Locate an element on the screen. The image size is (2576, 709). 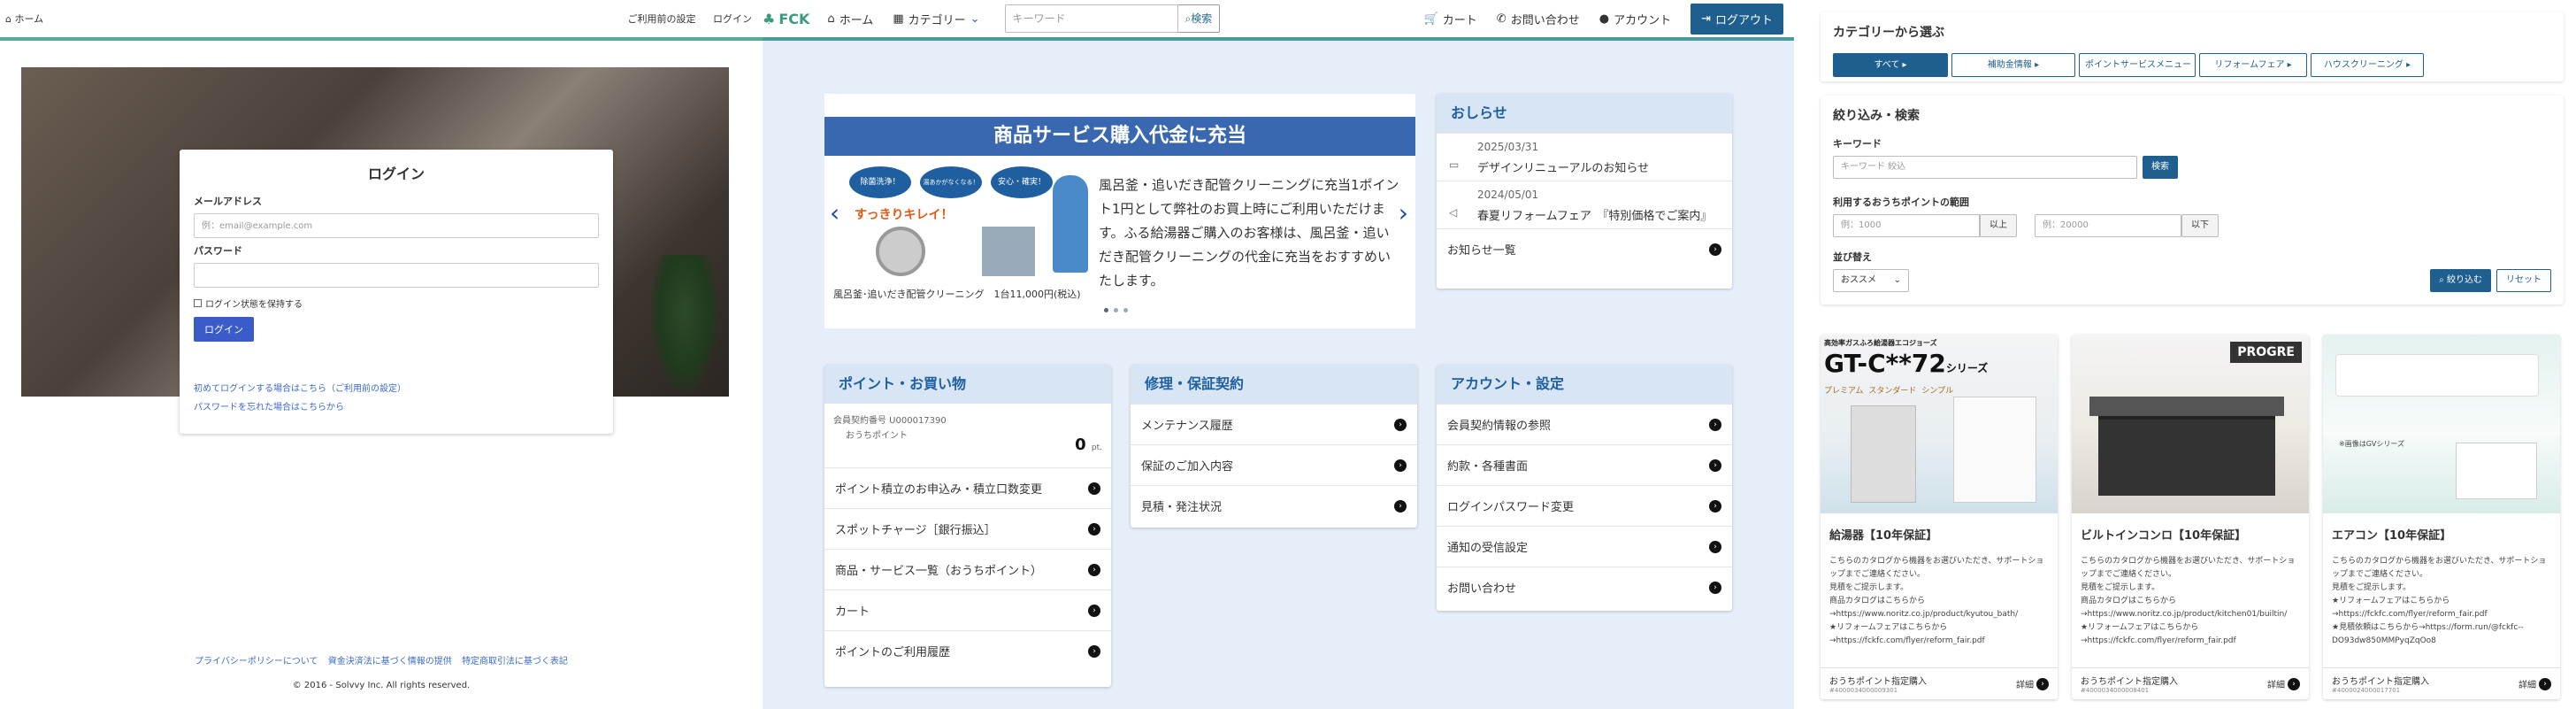
first-login-link: 初めてログインする場合はこちら（ご利用前の設定） is located at coordinates (396, 387).